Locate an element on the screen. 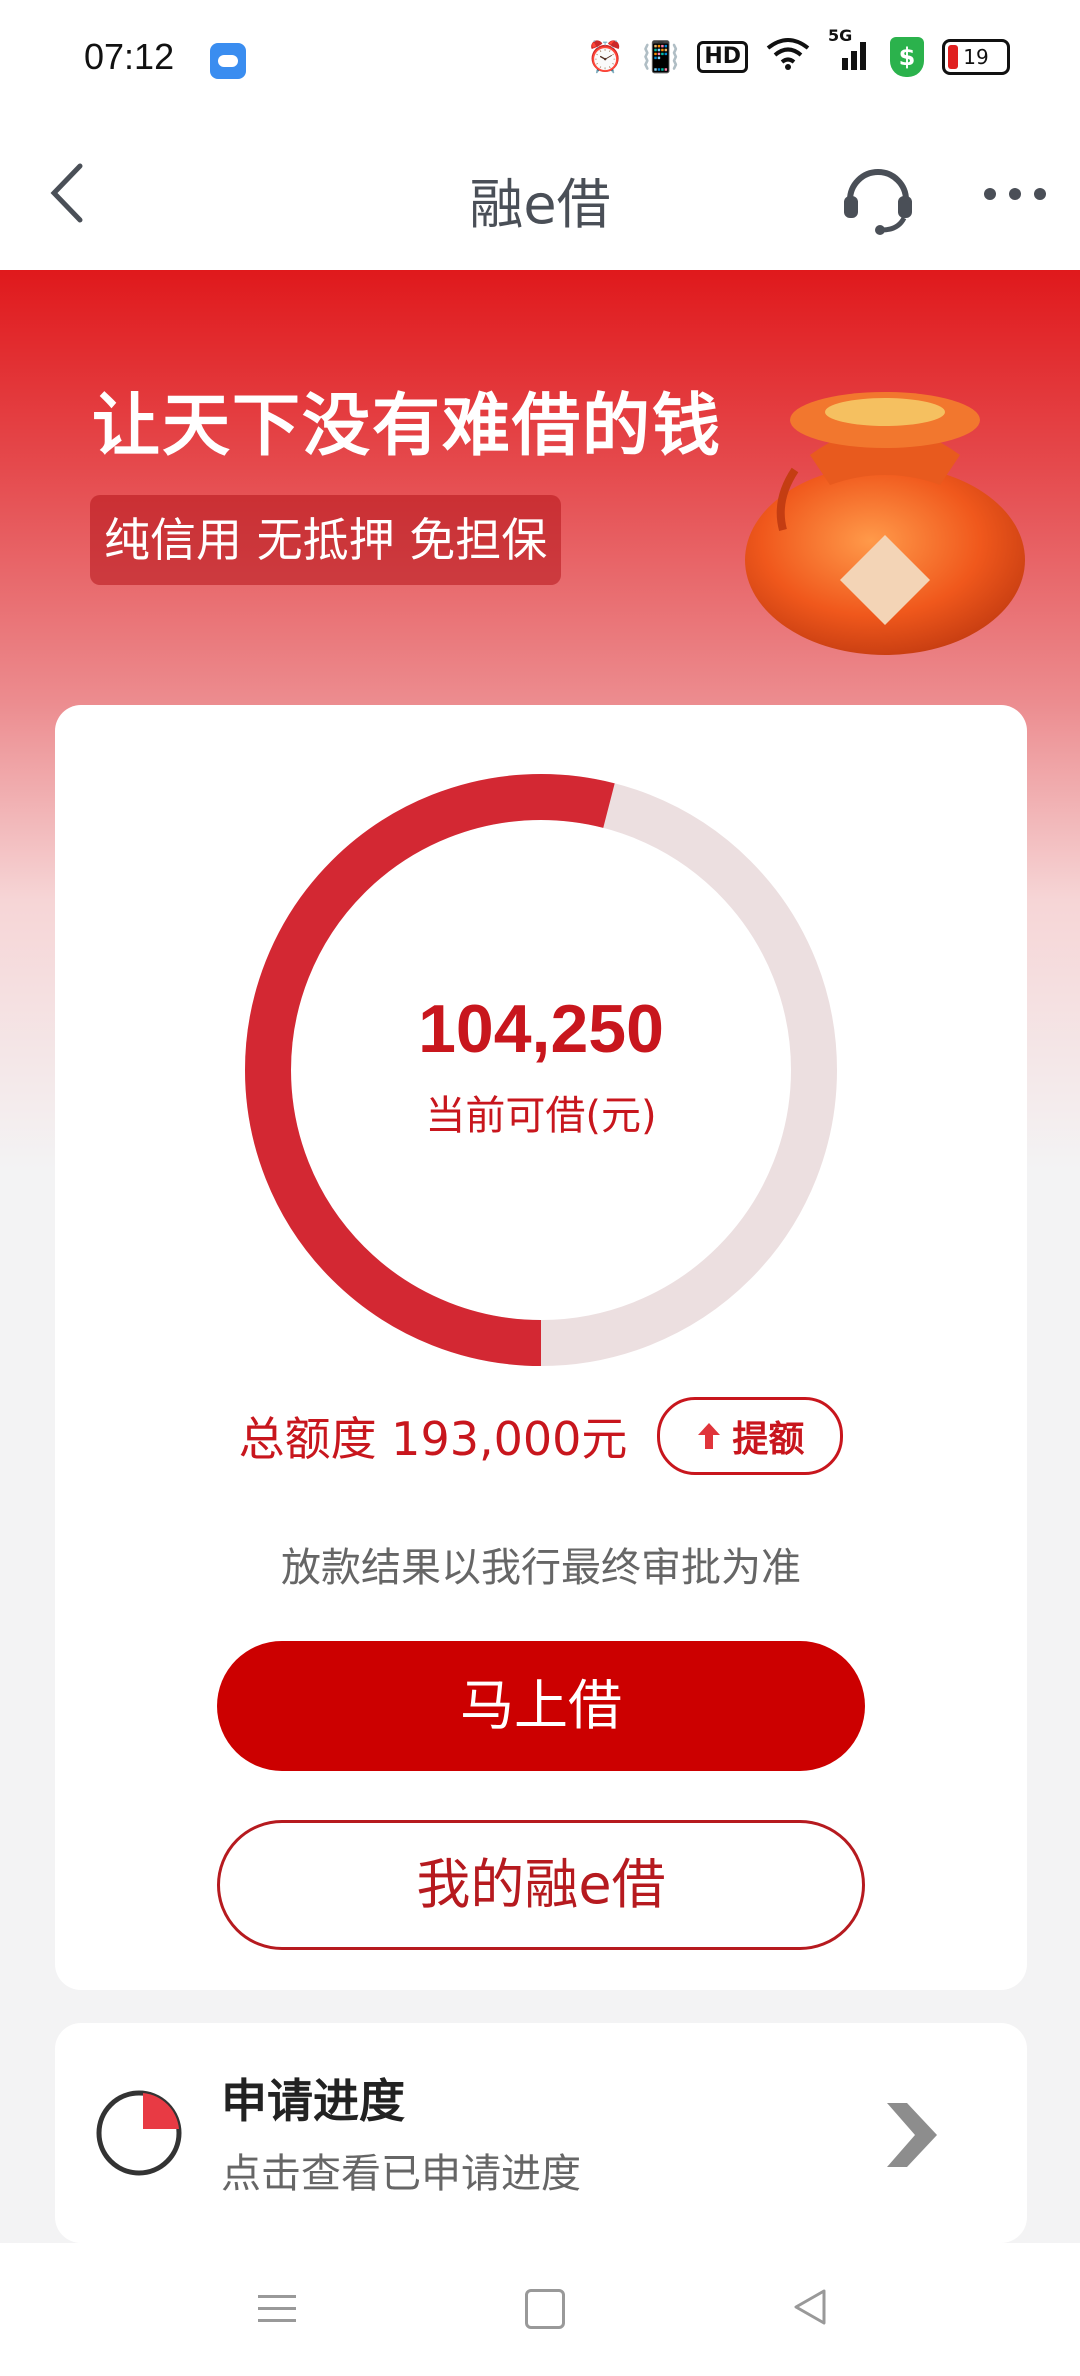 The image size is (1080, 2376). wifi-icon is located at coordinates (788, 57).